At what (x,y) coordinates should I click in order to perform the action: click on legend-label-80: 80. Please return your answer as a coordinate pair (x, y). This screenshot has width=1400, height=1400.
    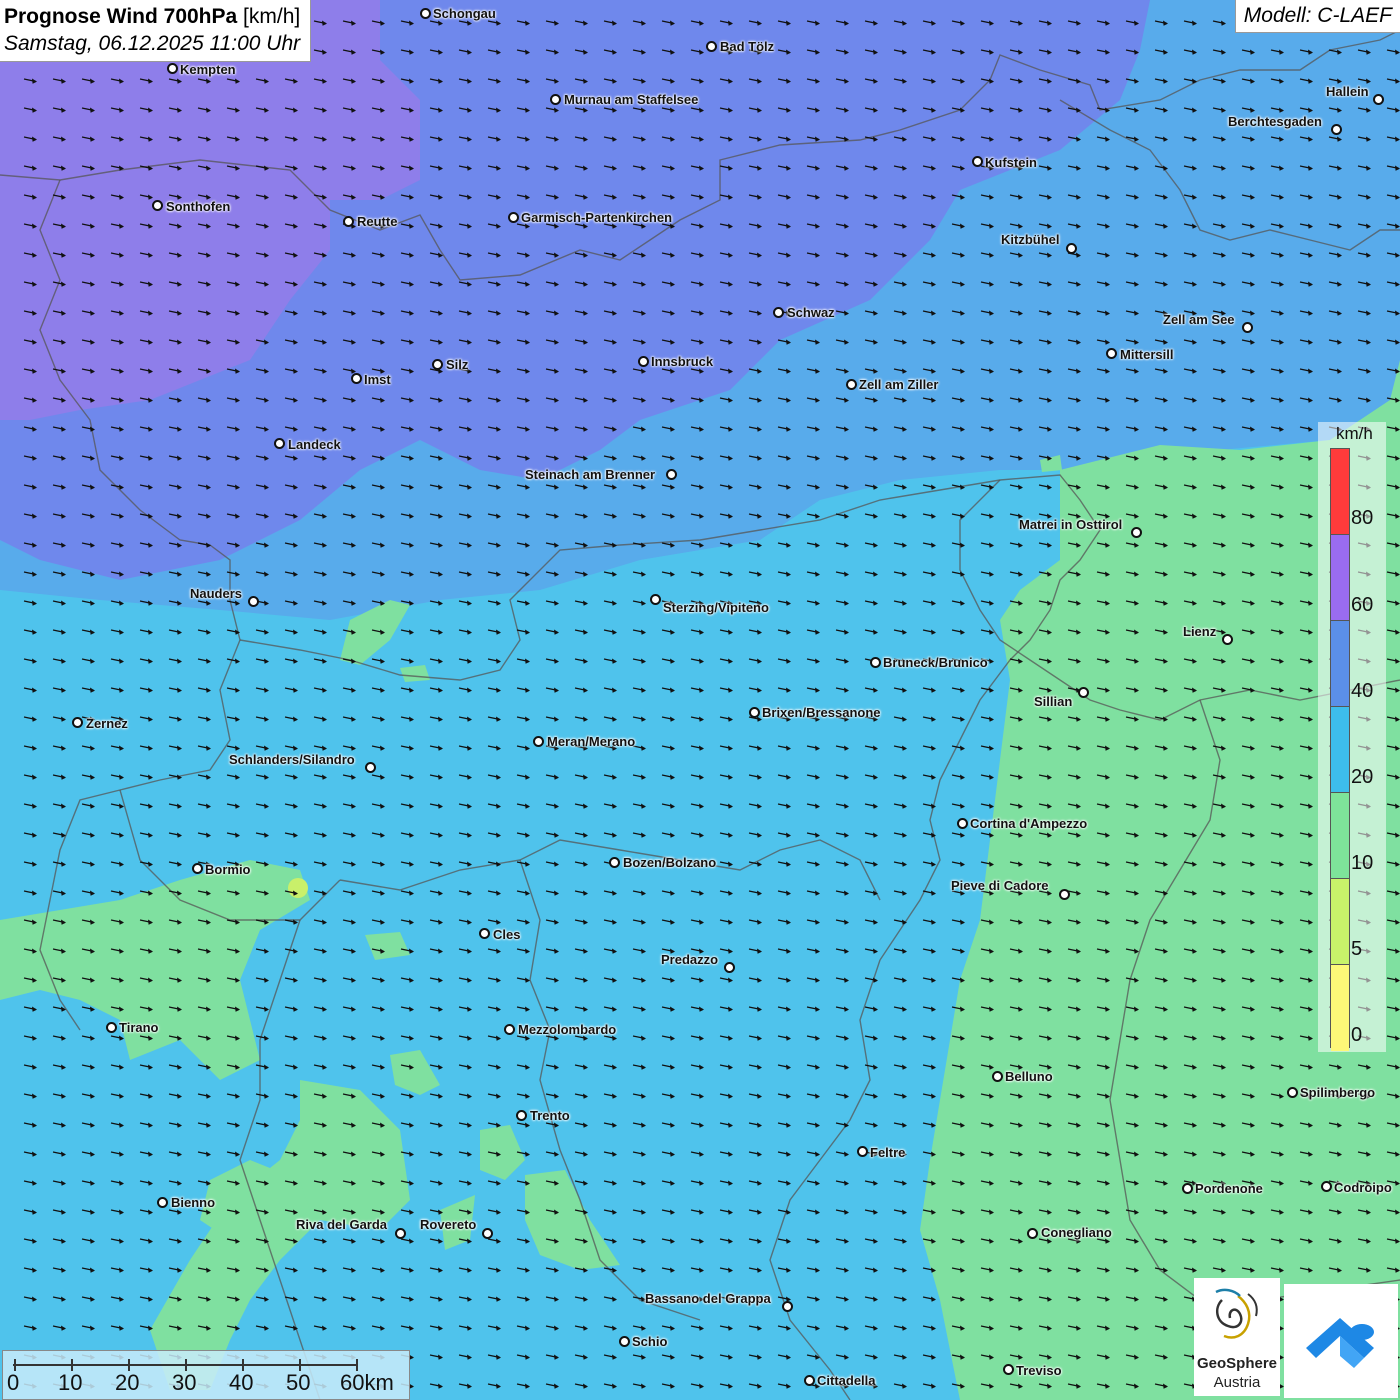
    Looking at the image, I should click on (1362, 518).